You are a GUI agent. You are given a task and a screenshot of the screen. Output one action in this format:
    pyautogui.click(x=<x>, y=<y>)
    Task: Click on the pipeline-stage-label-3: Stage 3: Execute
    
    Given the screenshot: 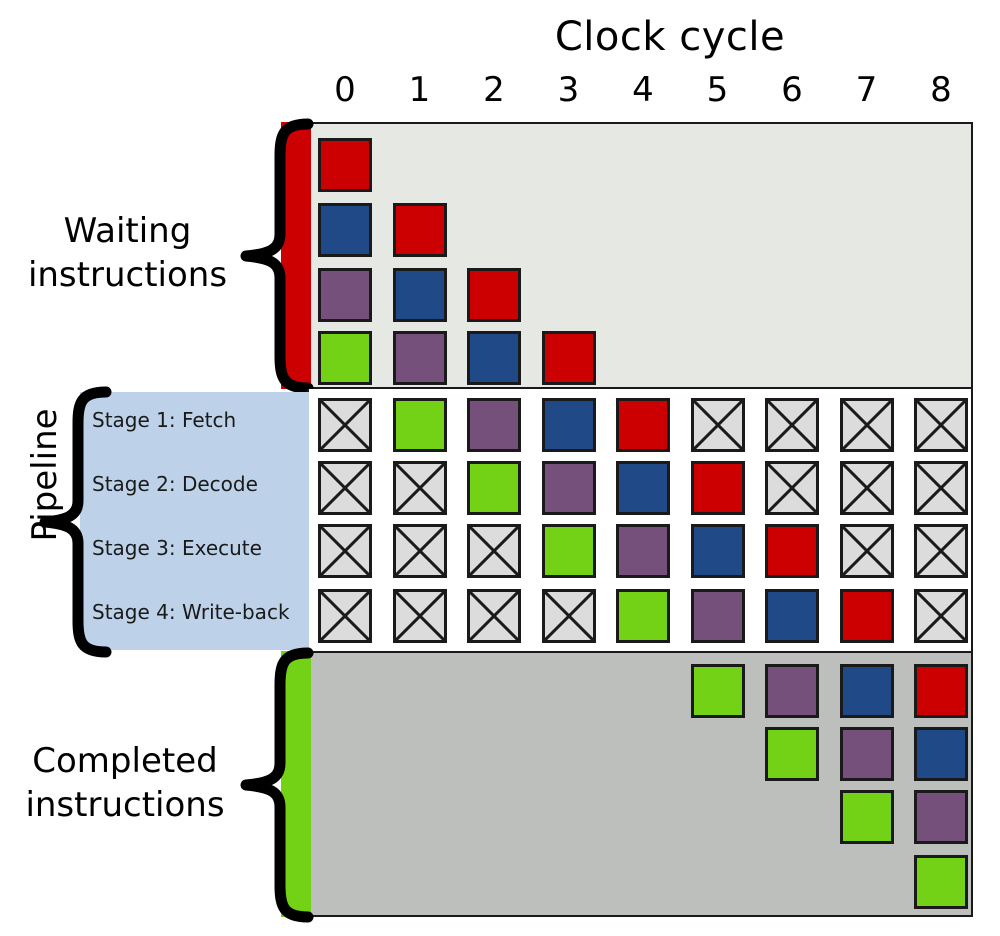 What is the action you would take?
    pyautogui.click(x=177, y=548)
    